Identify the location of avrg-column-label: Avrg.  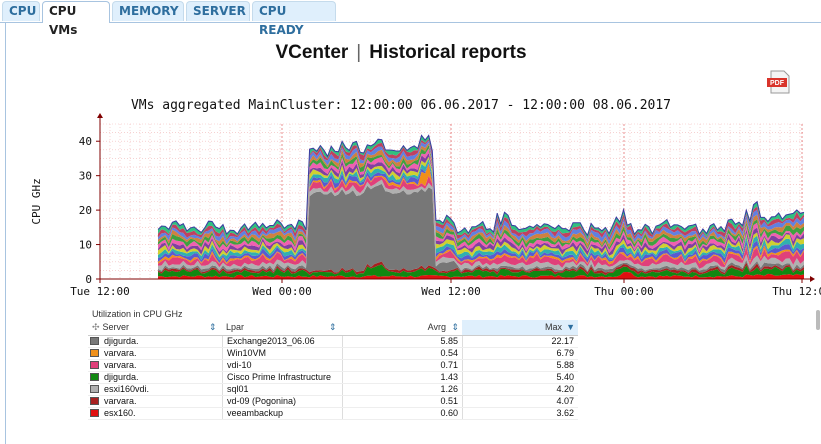
(436, 327).